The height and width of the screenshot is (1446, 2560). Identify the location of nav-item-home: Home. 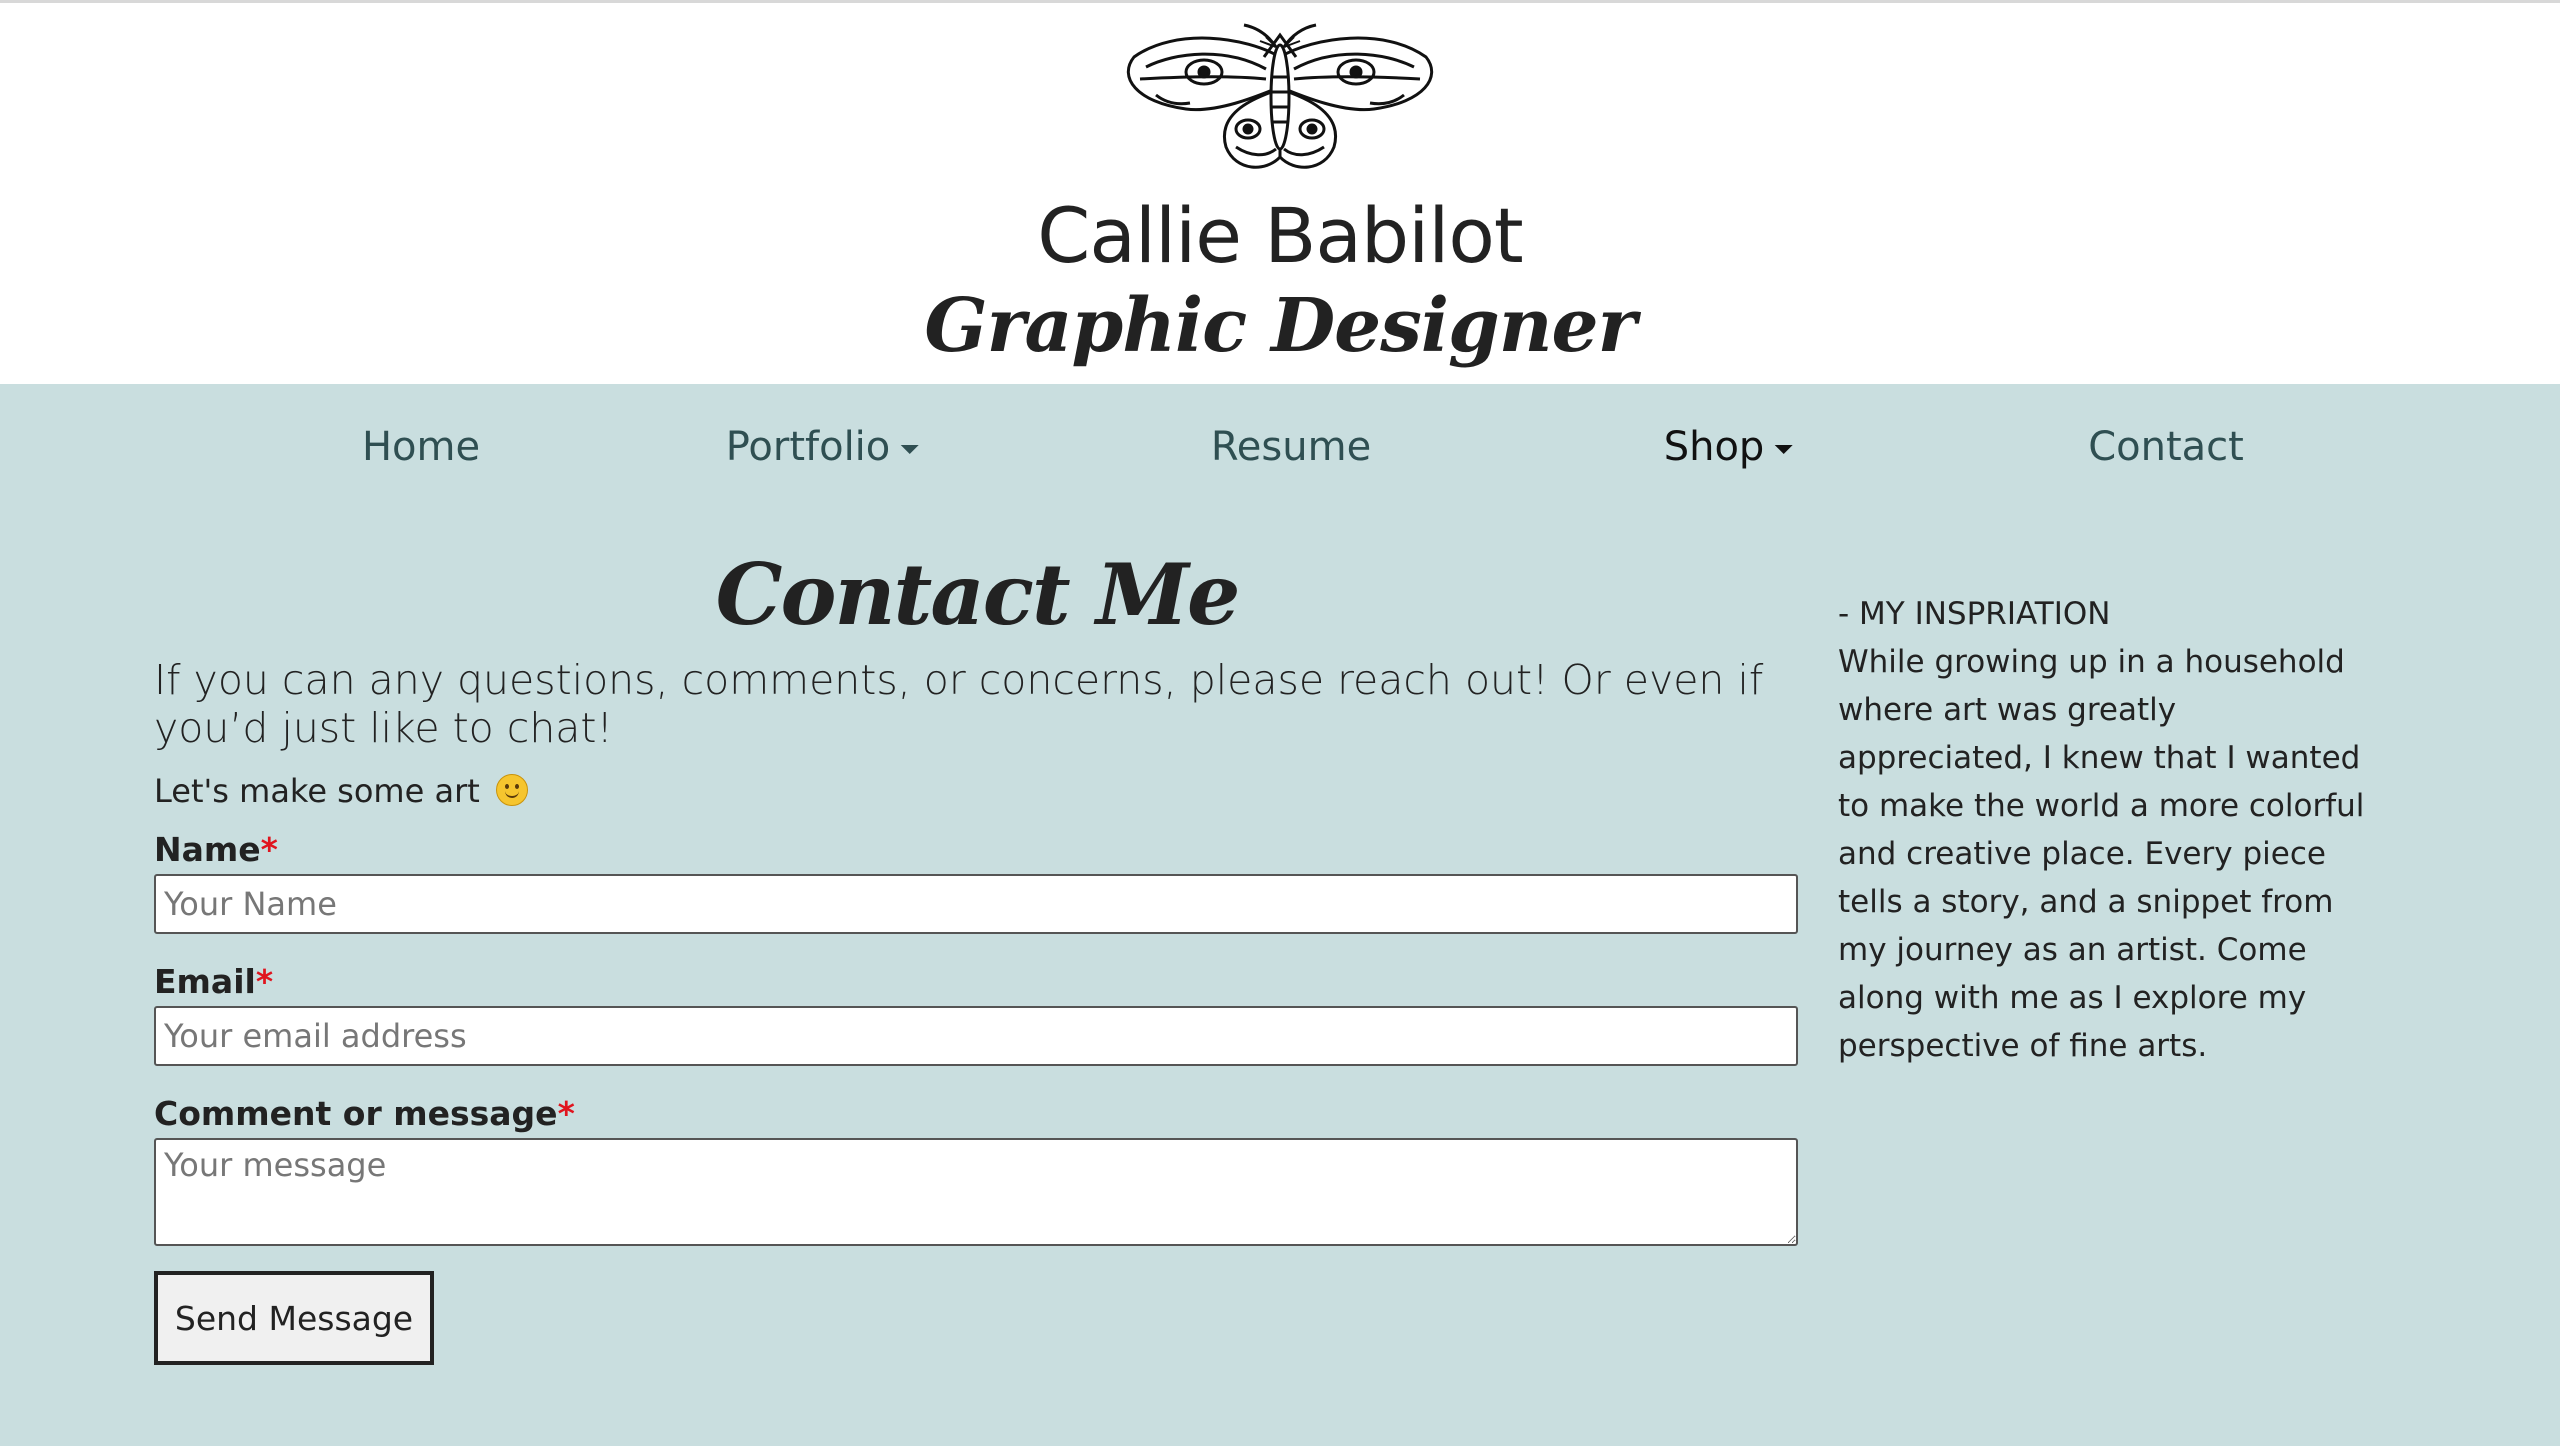
(421, 447).